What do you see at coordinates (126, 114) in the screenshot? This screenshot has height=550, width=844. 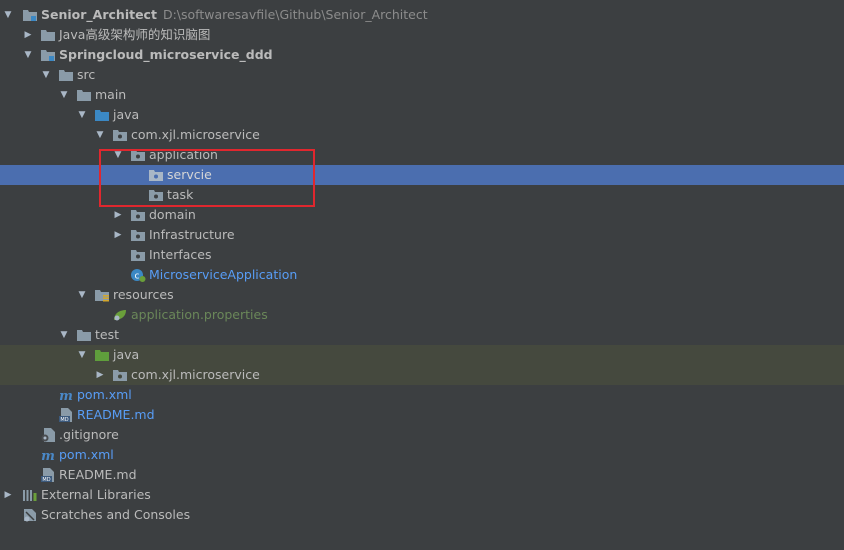 I see `main-java-label: java` at bounding box center [126, 114].